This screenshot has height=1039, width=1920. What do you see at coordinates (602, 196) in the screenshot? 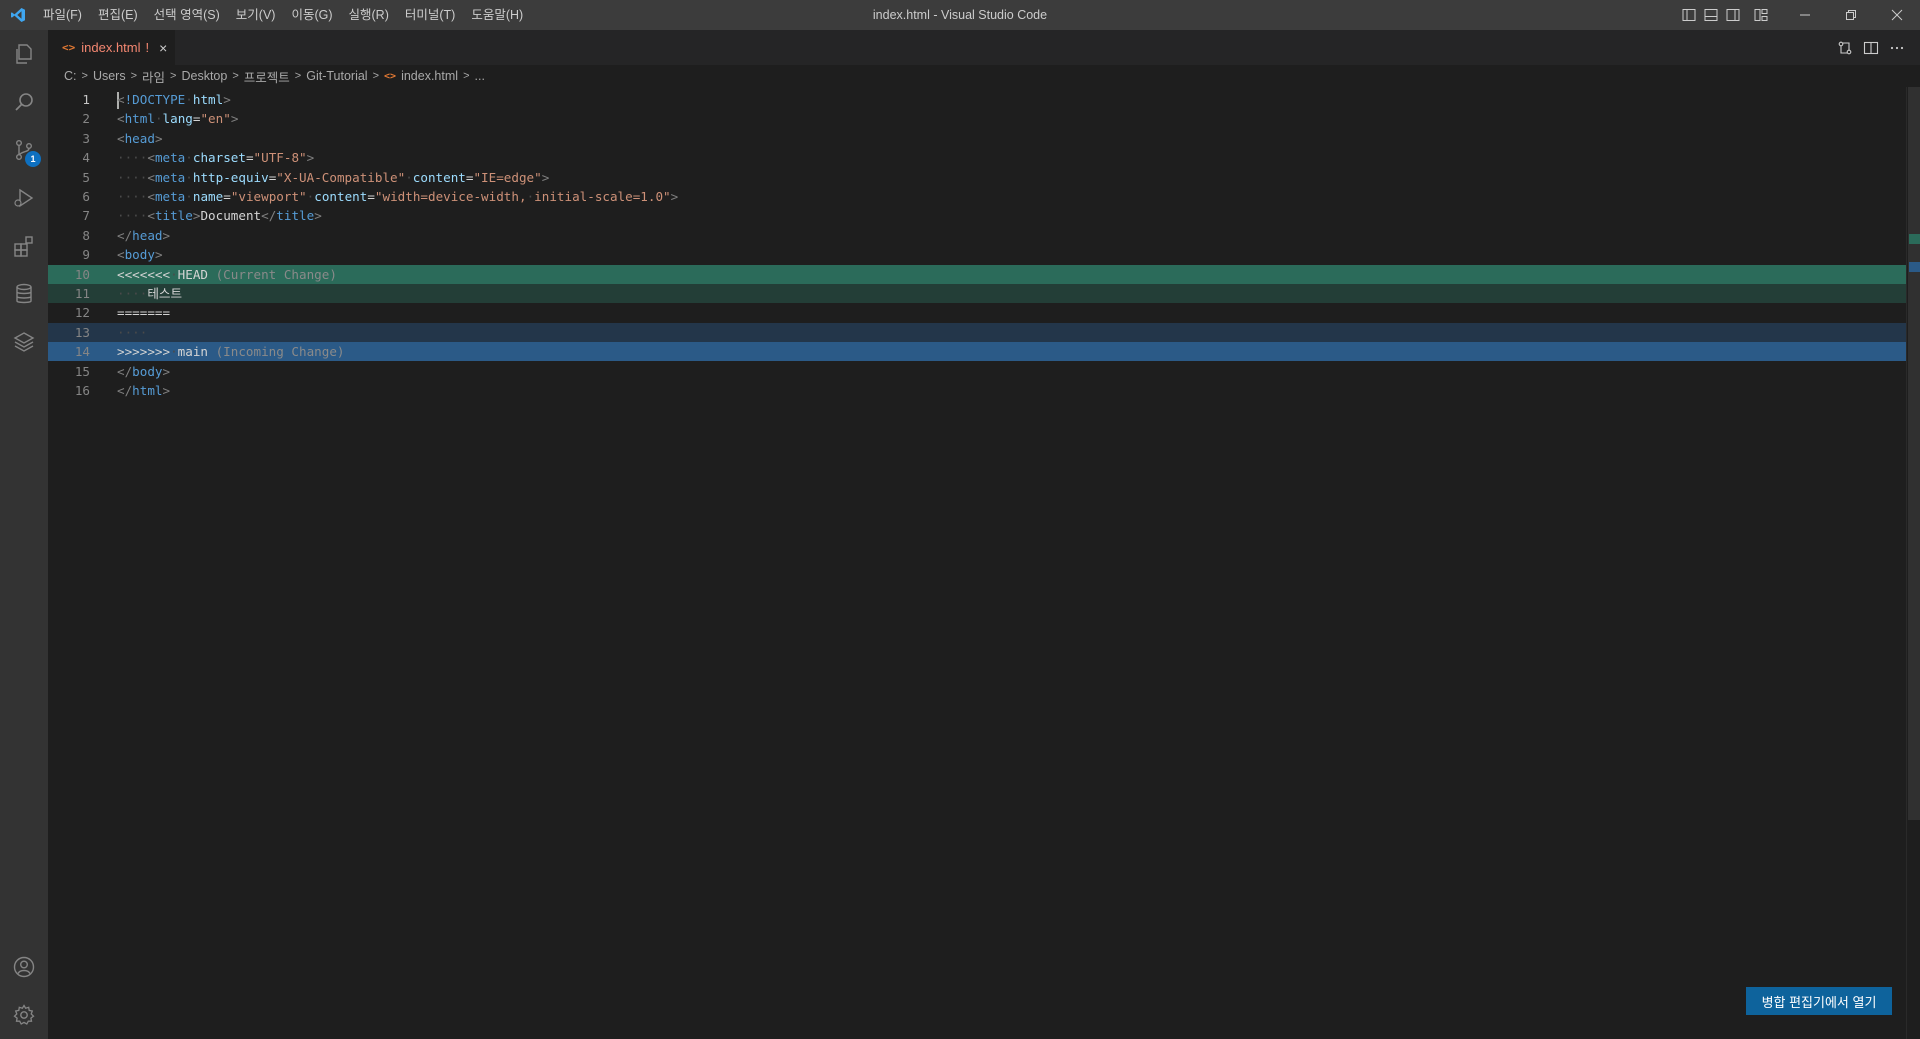
I see `code-token: initial-scale=1.0"` at bounding box center [602, 196].